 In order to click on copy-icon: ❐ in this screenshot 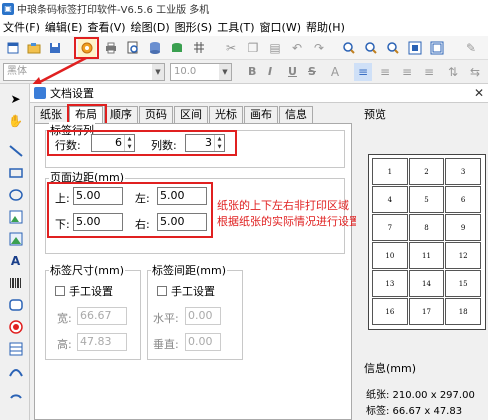, I will do `click(253, 48)`.